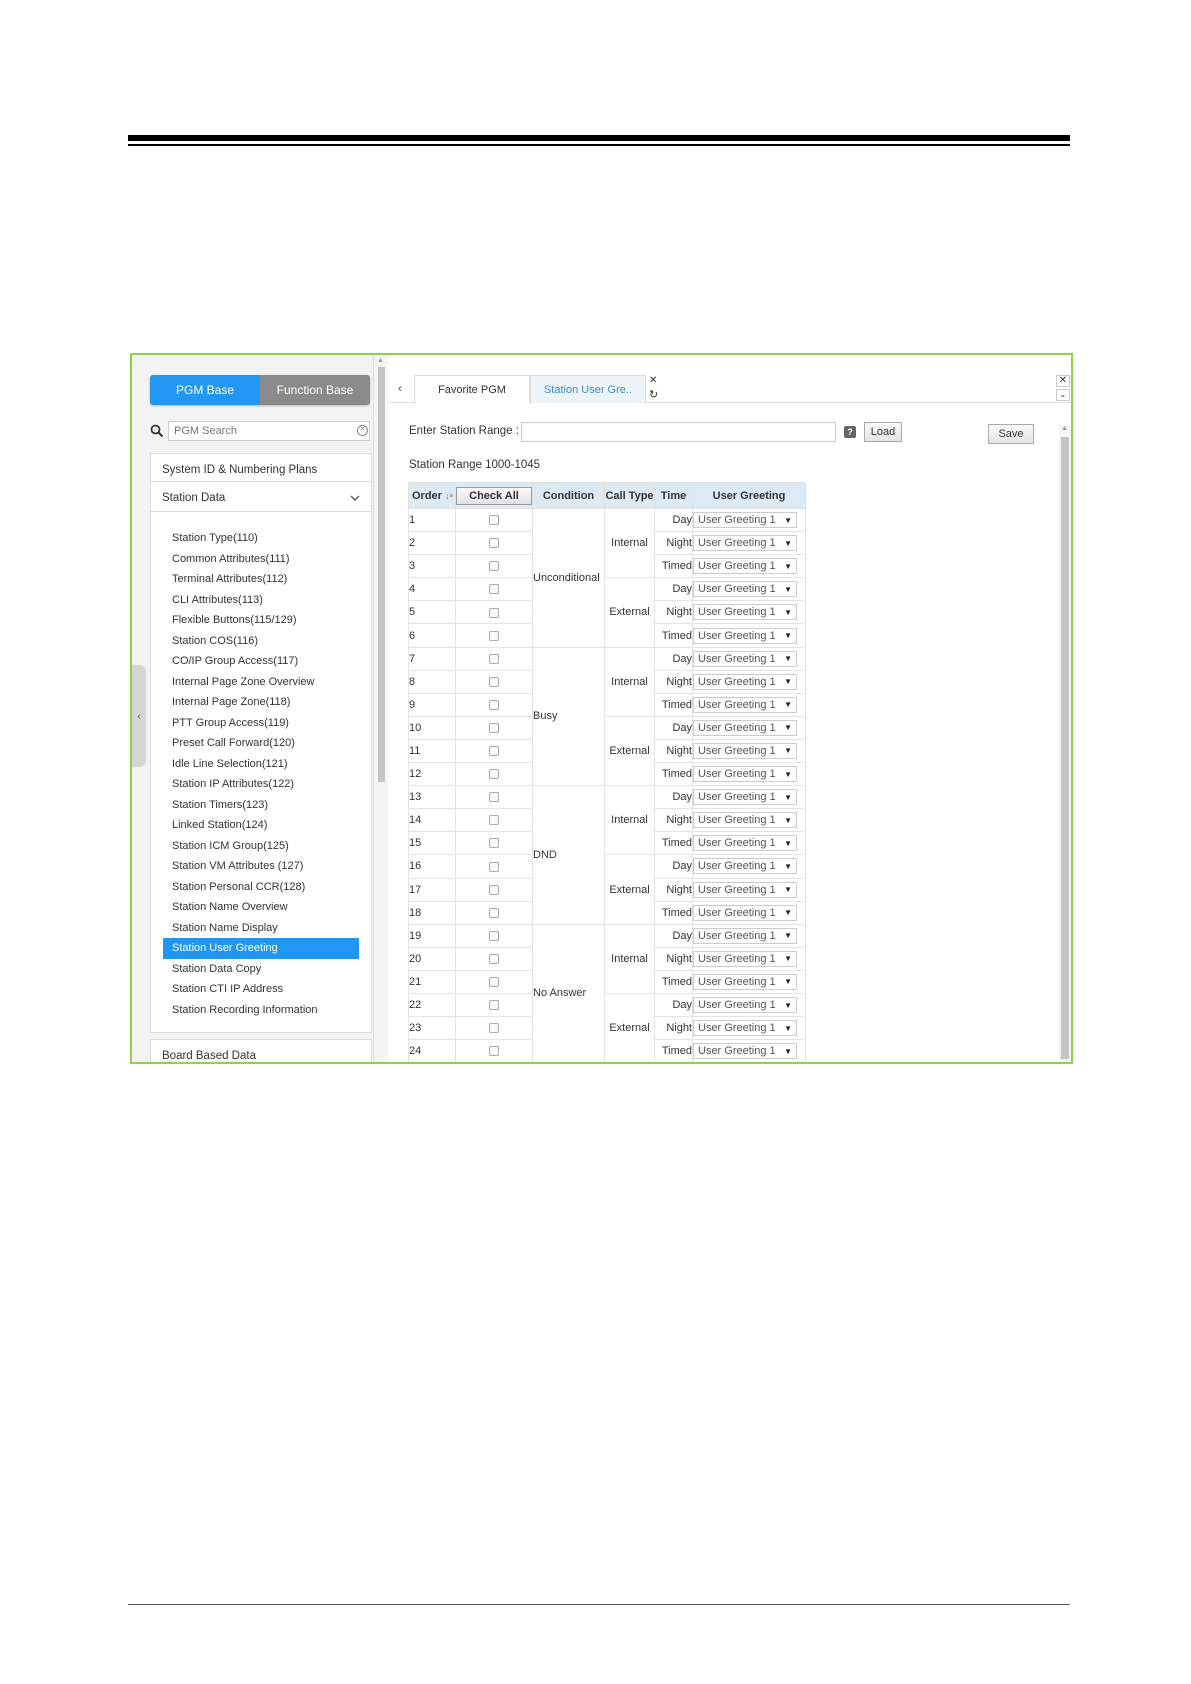 This screenshot has width=1191, height=1684. Describe the element at coordinates (588, 389) in the screenshot. I see `tab-station-user-greeting: Station User Gre..` at that location.